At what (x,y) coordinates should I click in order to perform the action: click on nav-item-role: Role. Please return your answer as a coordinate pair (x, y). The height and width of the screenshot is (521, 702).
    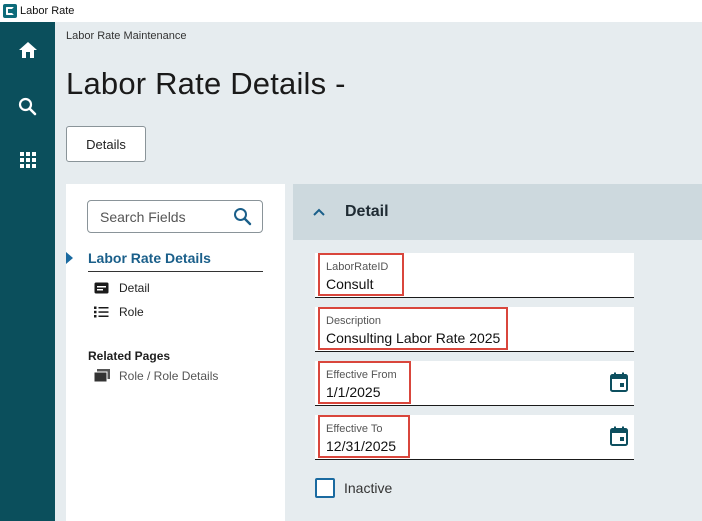
    Looking at the image, I should click on (119, 312).